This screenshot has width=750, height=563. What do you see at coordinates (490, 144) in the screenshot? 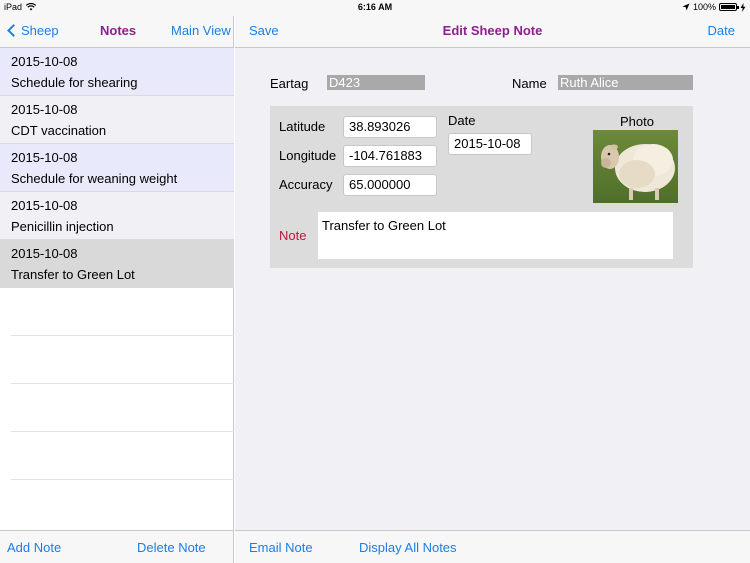
I see `date-field: 2015-10-08` at bounding box center [490, 144].